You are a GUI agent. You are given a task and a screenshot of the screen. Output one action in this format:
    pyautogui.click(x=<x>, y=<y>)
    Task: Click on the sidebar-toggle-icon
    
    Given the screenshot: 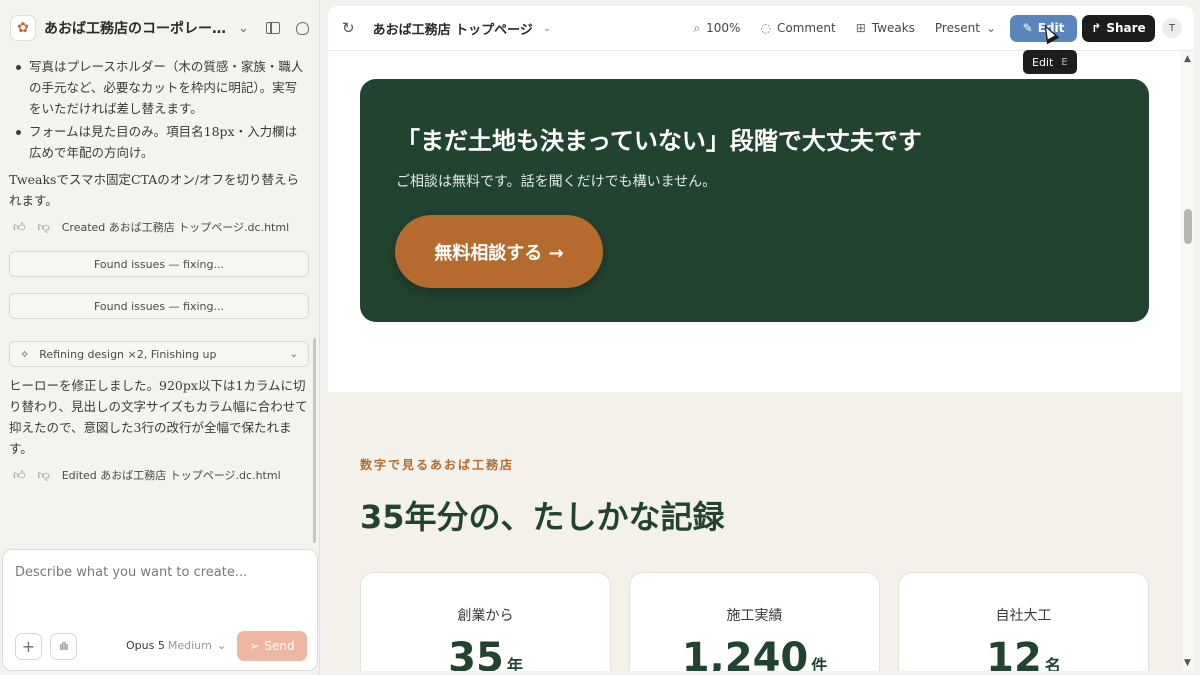 What is the action you would take?
    pyautogui.click(x=273, y=28)
    